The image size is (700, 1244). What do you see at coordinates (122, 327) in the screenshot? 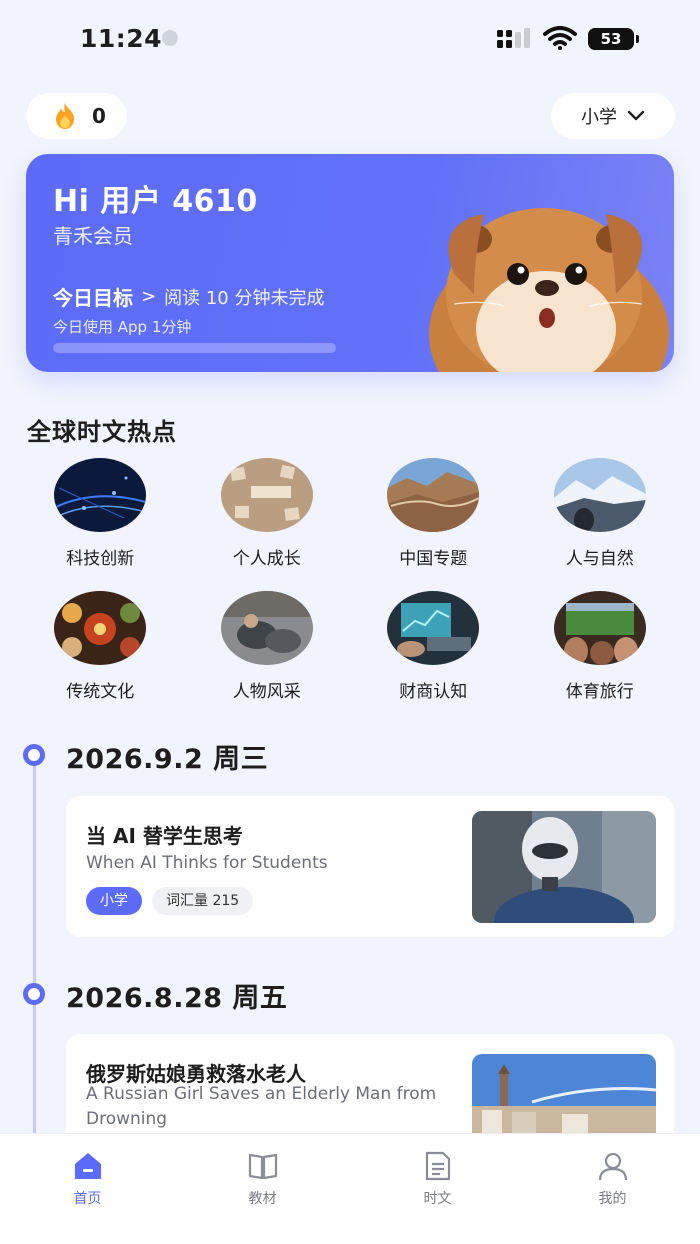
I see `usage-time: 今日使用 App 1分钟` at bounding box center [122, 327].